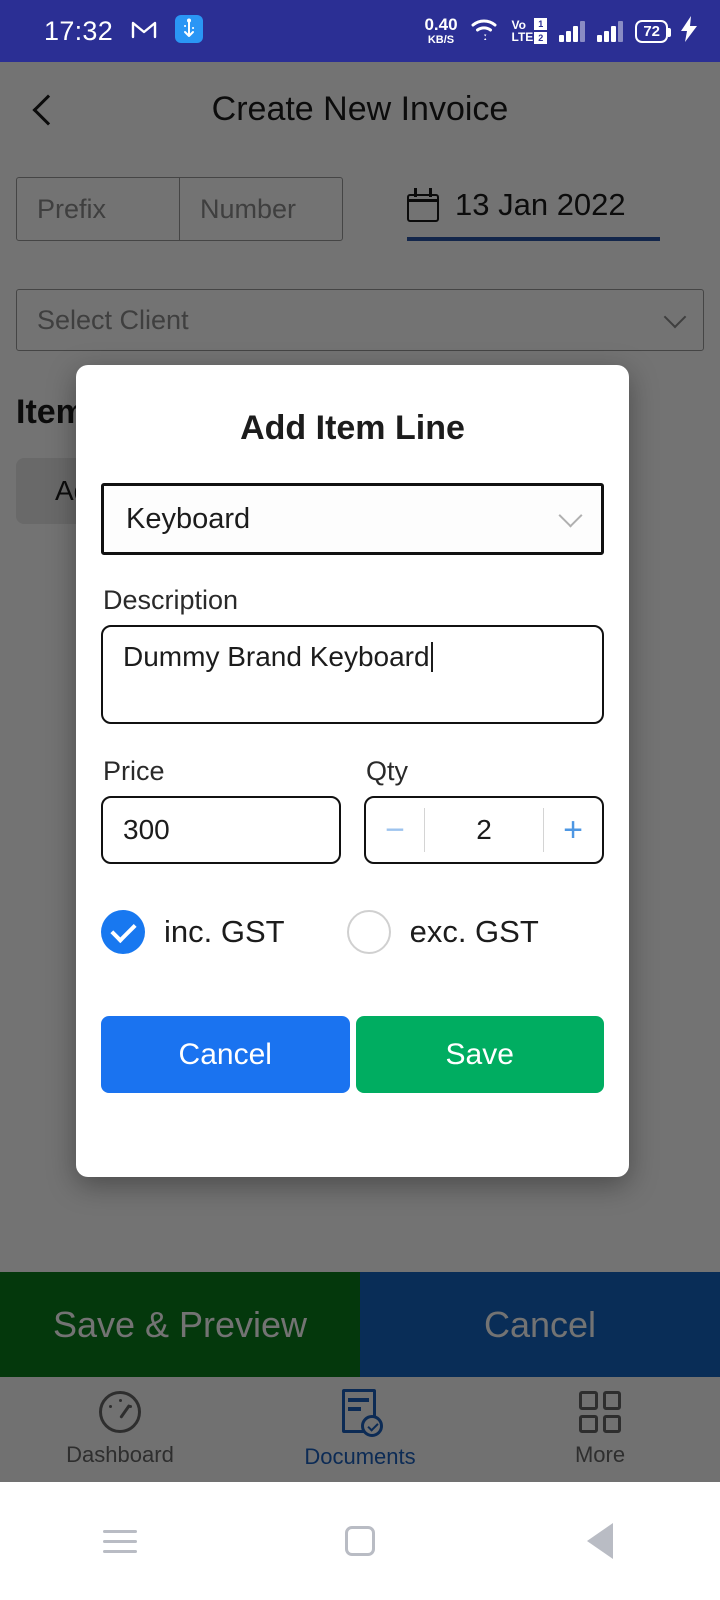 The height and width of the screenshot is (1600, 720). What do you see at coordinates (352, 1054) in the screenshot?
I see `dialog-button-row: Cancel Save` at bounding box center [352, 1054].